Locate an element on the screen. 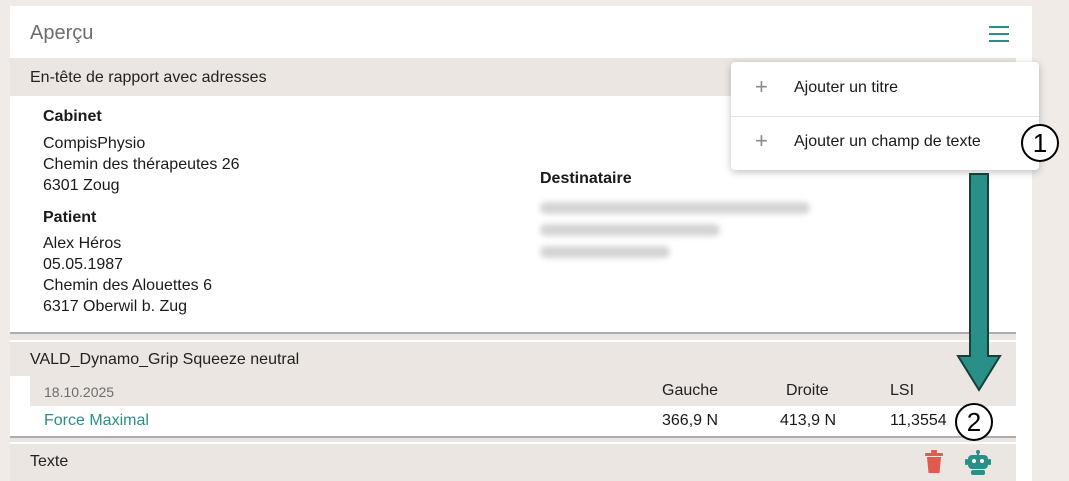 The image size is (1069, 481). value-right: 413,9 N is located at coordinates (808, 420).